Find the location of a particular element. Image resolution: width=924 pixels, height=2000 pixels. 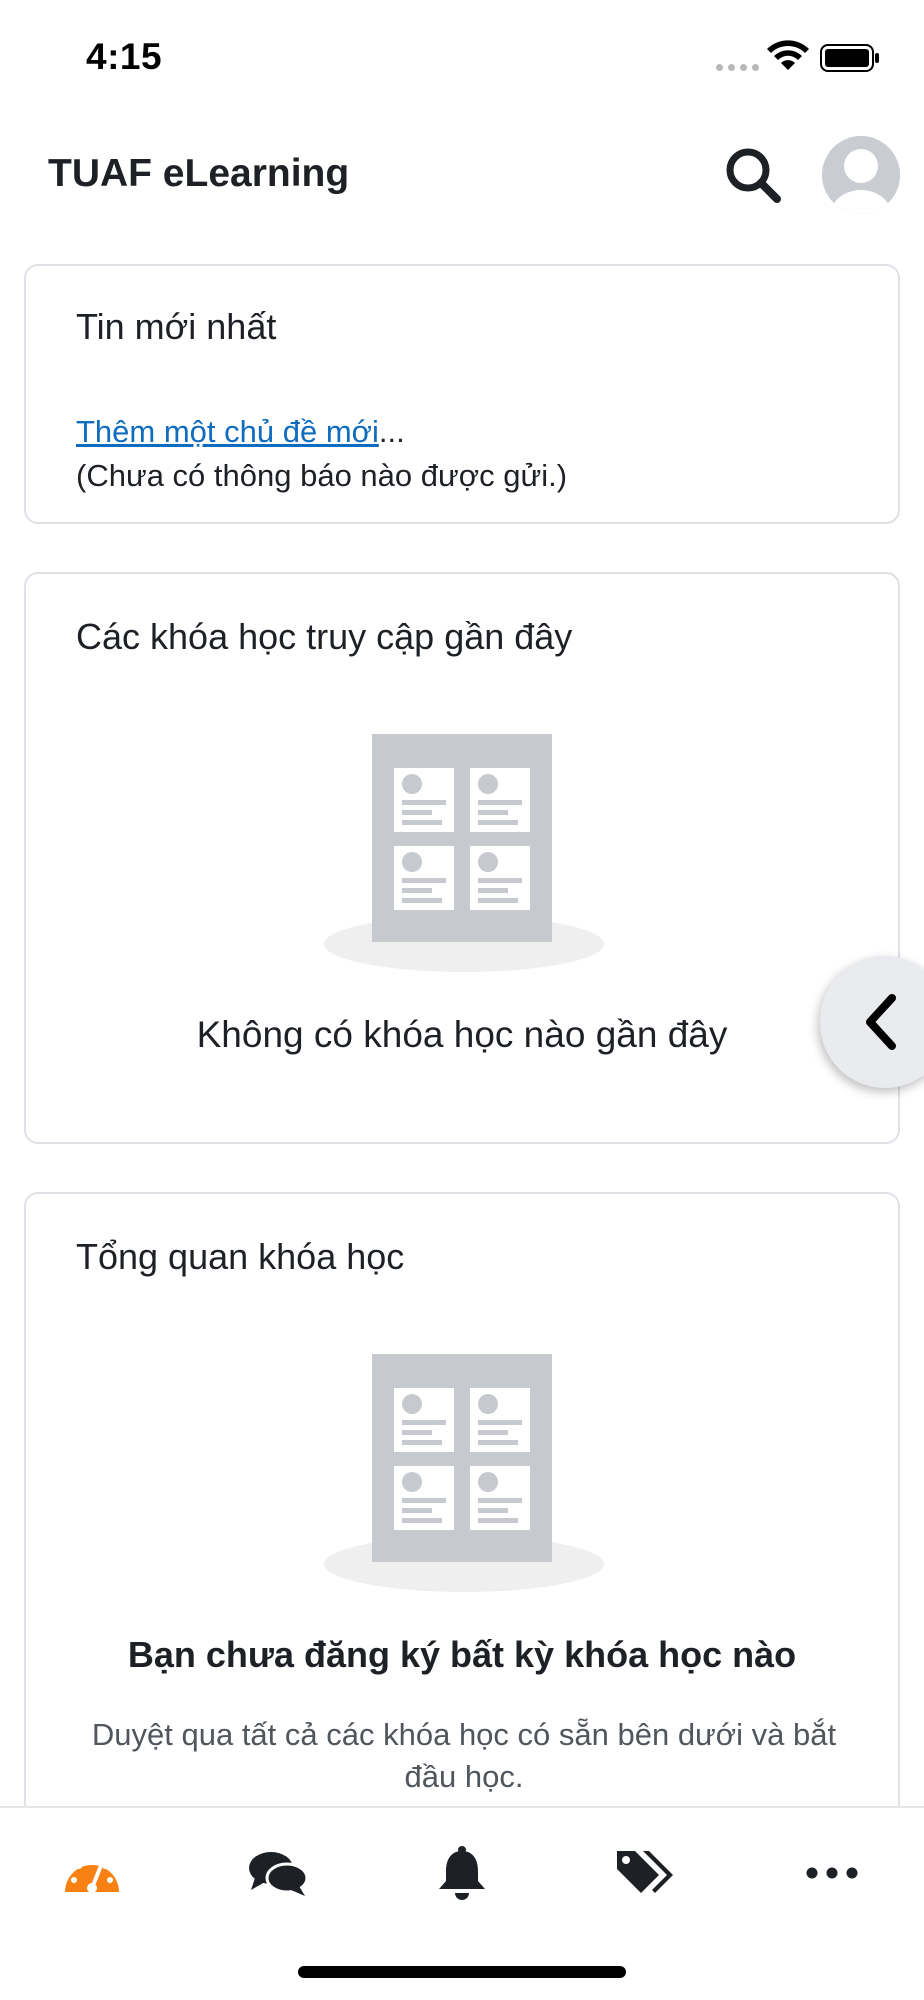

card-title: Tổng quan khóa học is located at coordinates (240, 1256).